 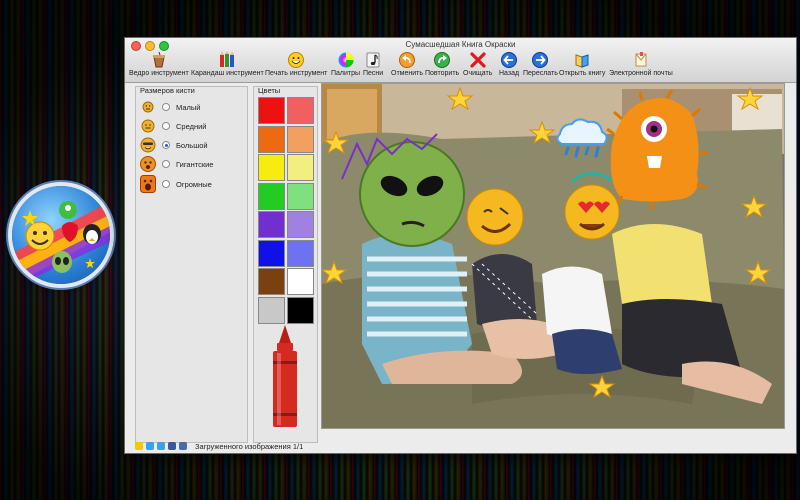 What do you see at coordinates (174, 145) in the screenshot?
I see `brush-size-large: Большой` at bounding box center [174, 145].